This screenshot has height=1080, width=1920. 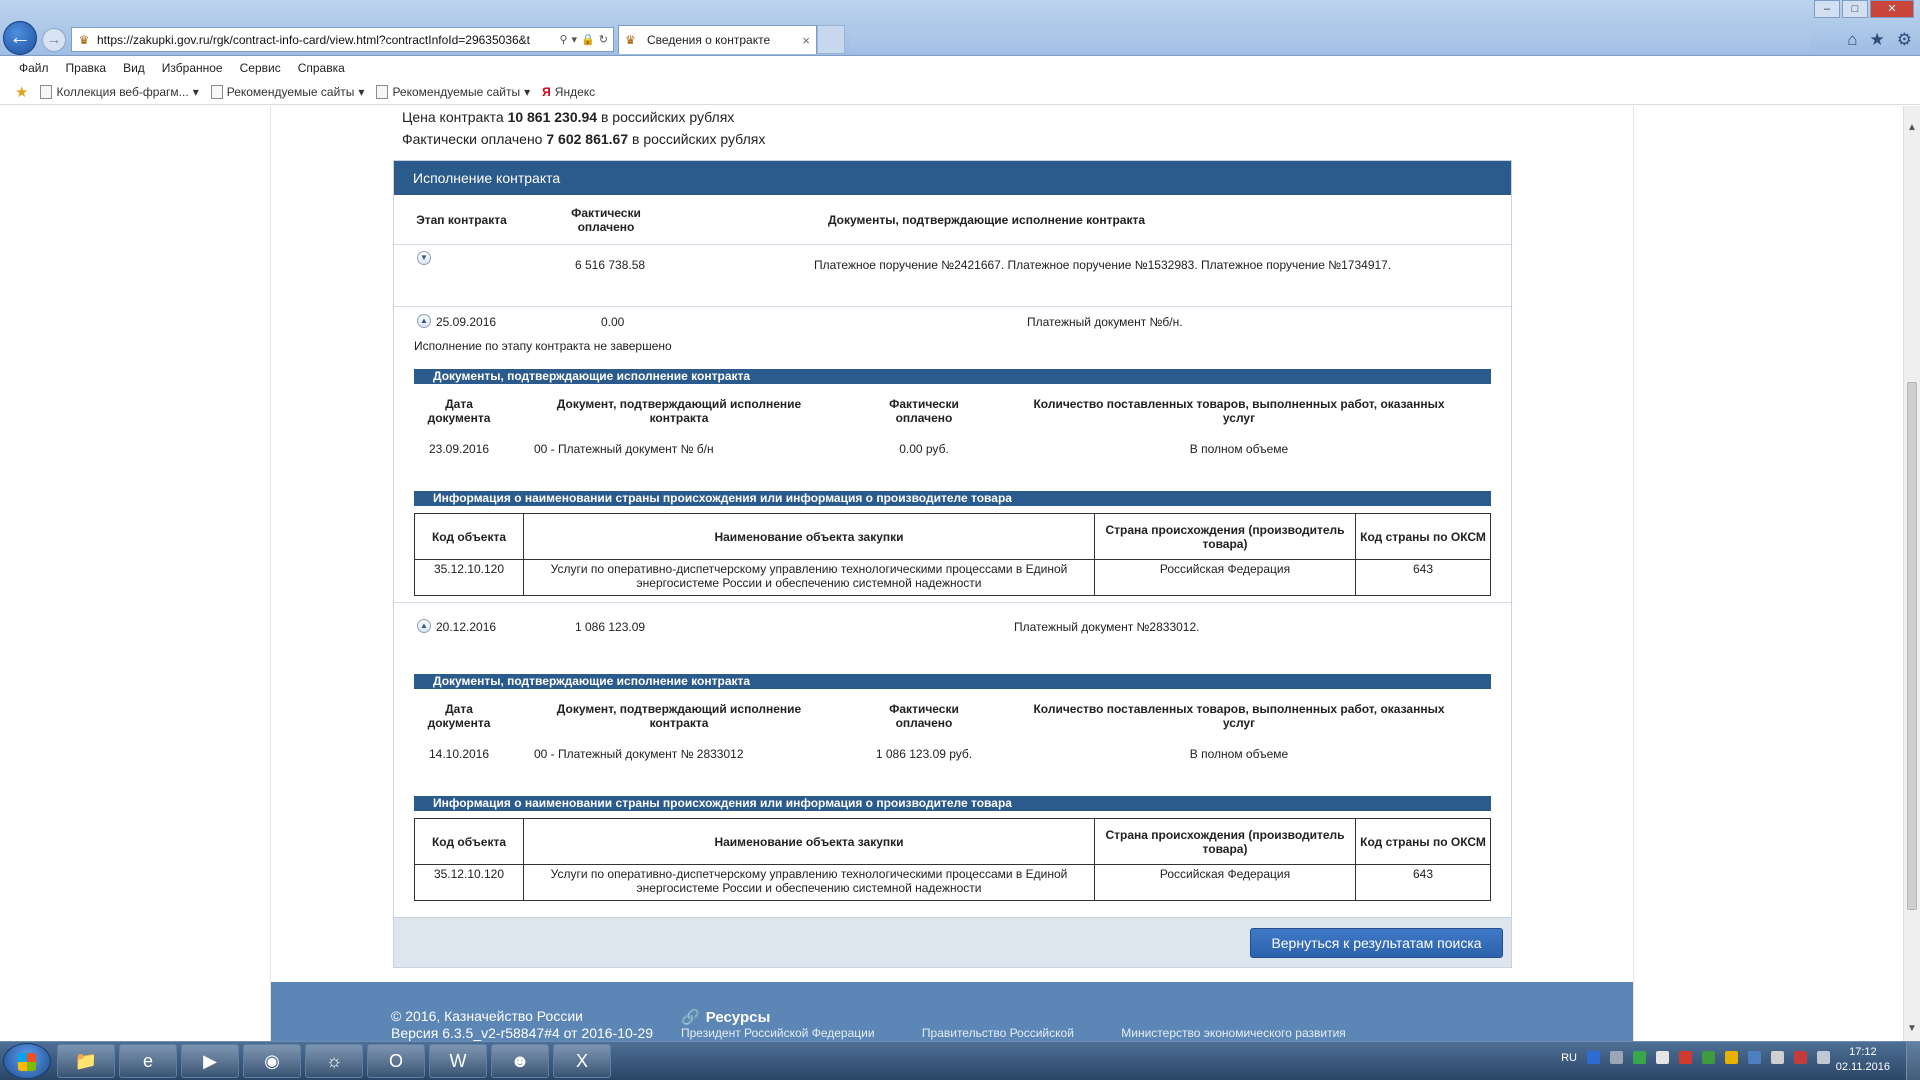 I want to click on show-desktop-button, so click(x=1913, y=1061).